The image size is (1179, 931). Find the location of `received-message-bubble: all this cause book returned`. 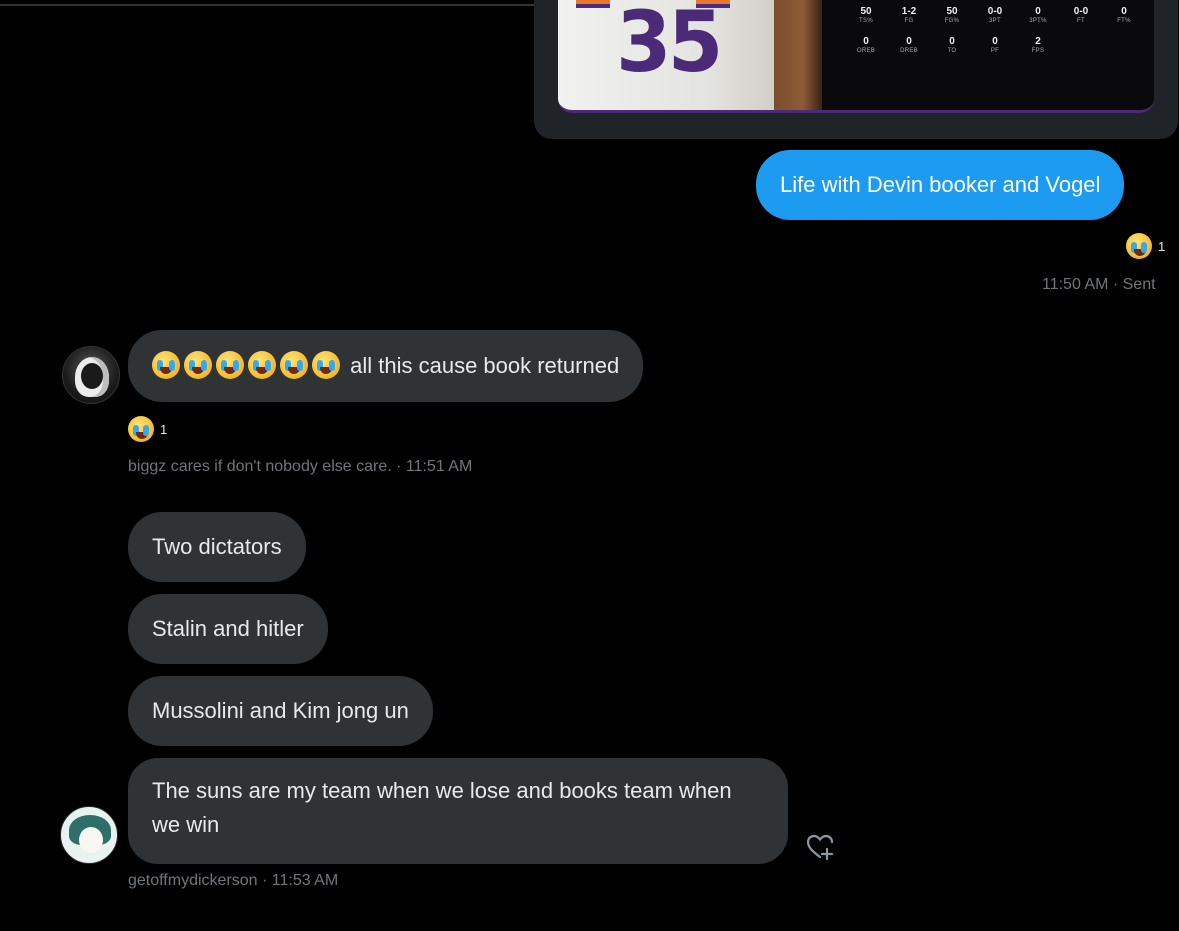

received-message-bubble: all this cause book returned is located at coordinates (386, 366).